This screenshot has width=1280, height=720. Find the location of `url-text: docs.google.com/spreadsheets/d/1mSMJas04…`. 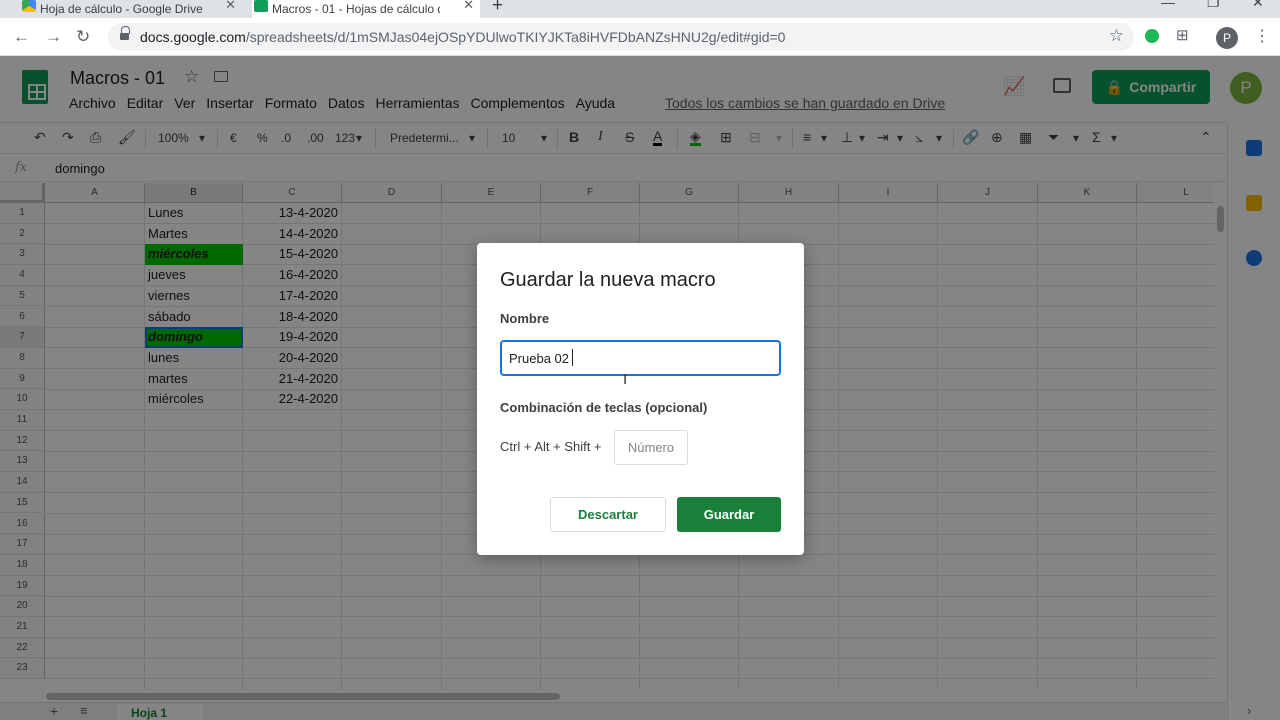

url-text: docs.google.com/spreadsheets/d/1mSMJas04… is located at coordinates (462, 37).